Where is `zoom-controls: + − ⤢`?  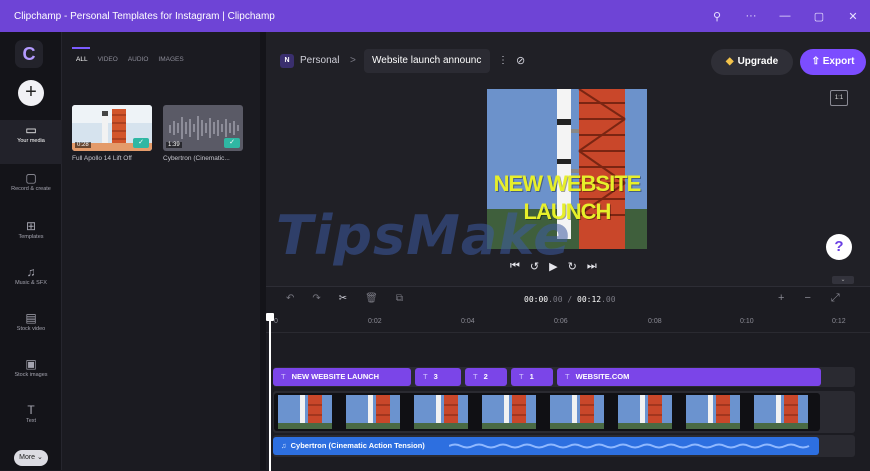
zoom-controls: + − ⤢ is located at coordinates (809, 298).